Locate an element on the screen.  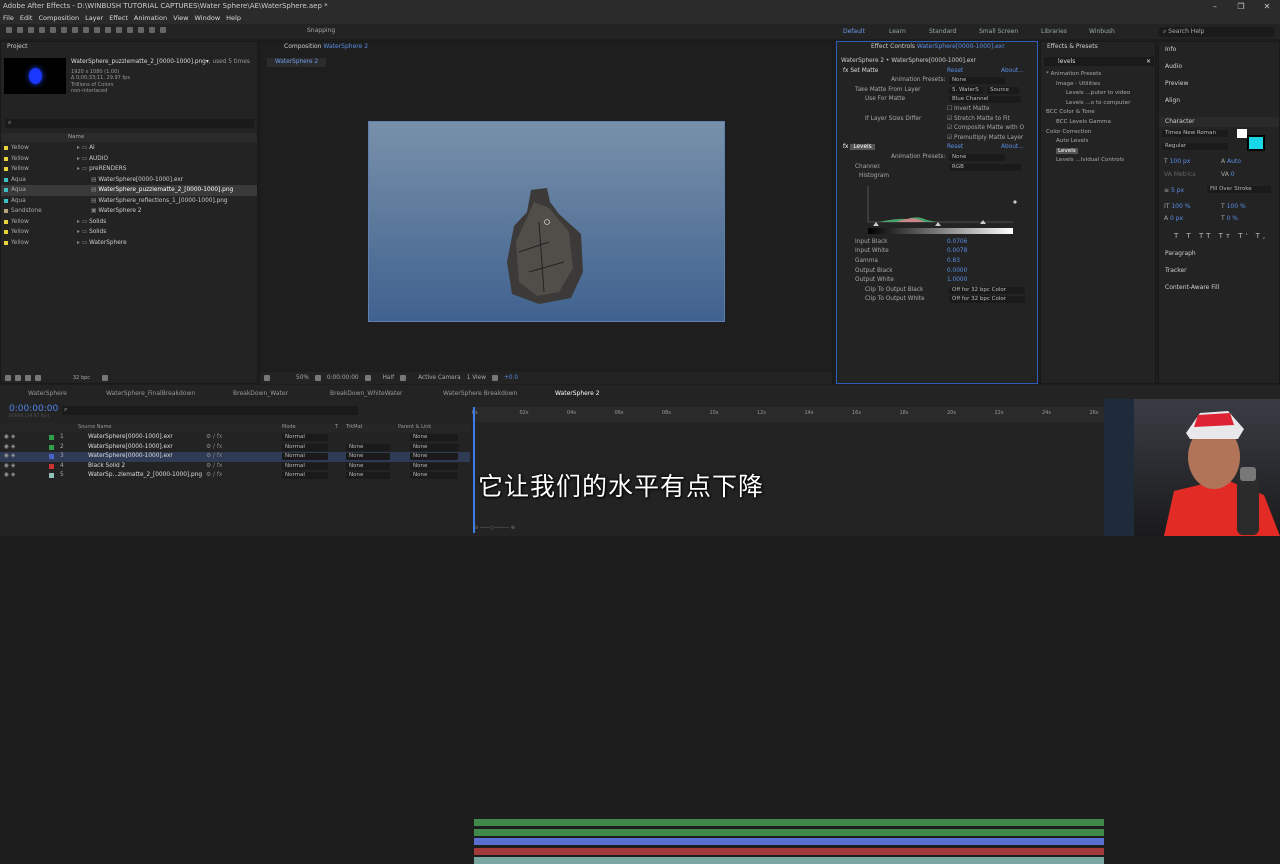
invert-matte-checkbox: ☐ Invert Matte is located at coordinates (968, 110).